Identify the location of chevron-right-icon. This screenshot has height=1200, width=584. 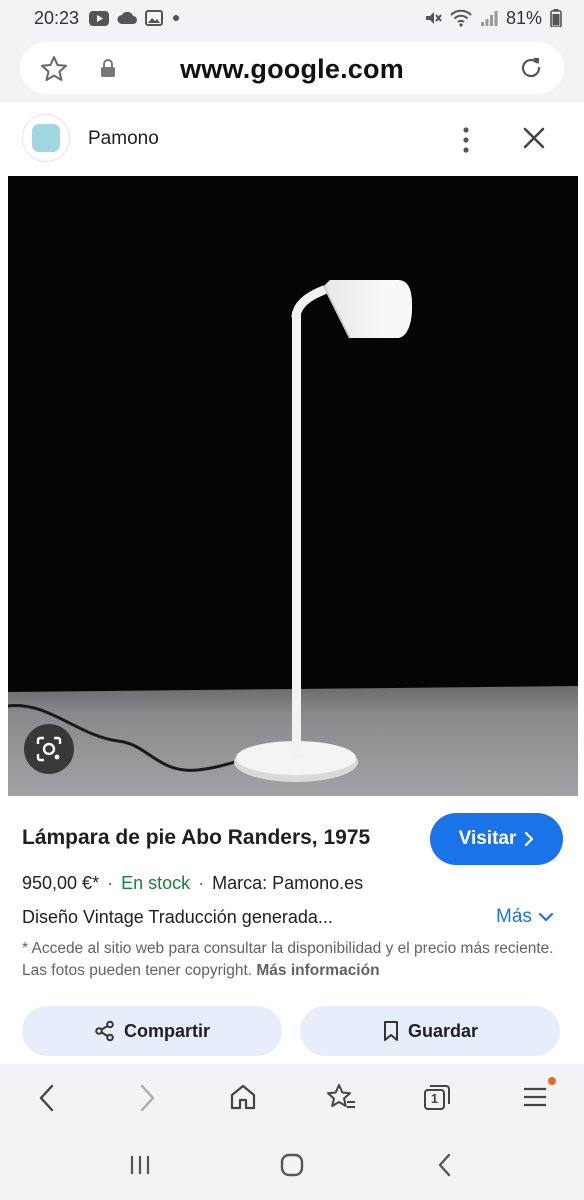
(529, 839).